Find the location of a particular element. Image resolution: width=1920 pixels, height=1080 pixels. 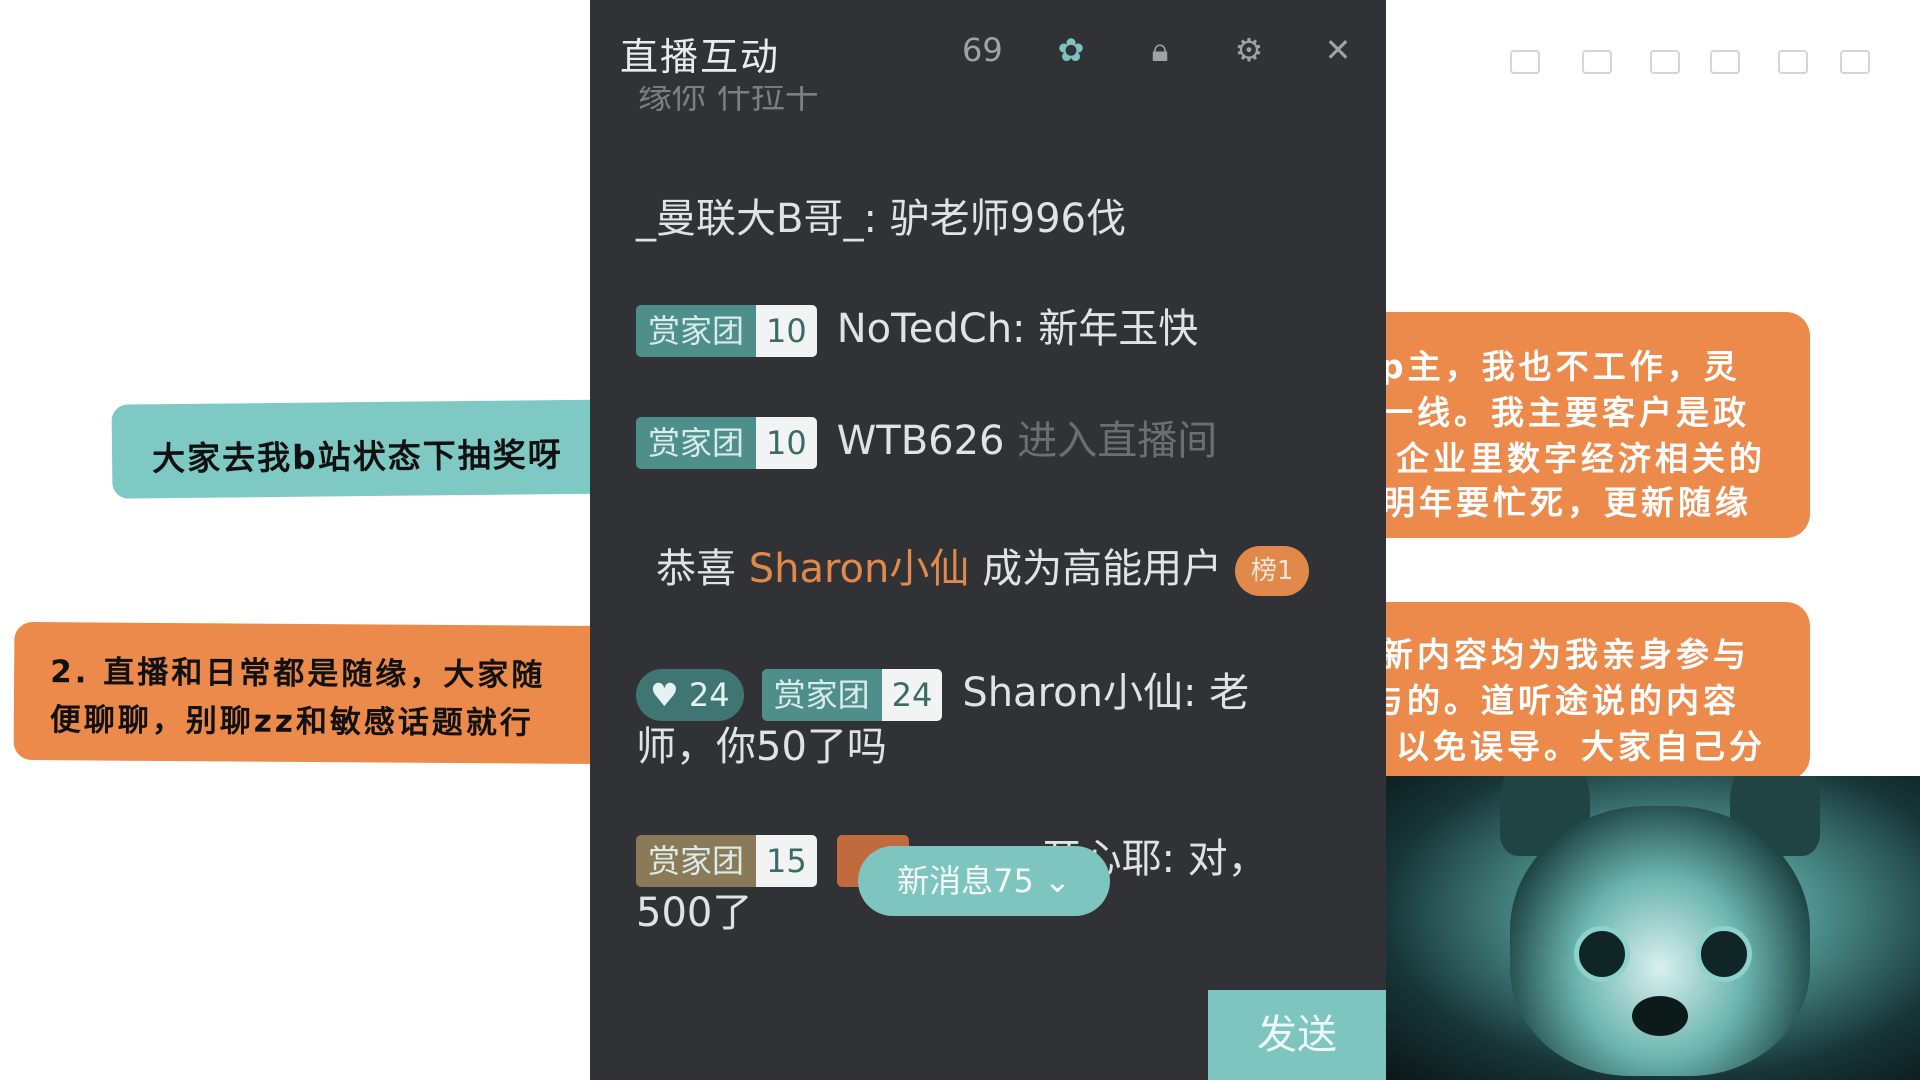

chat-user: _曼联大B哥_ is located at coordinates (749, 219).